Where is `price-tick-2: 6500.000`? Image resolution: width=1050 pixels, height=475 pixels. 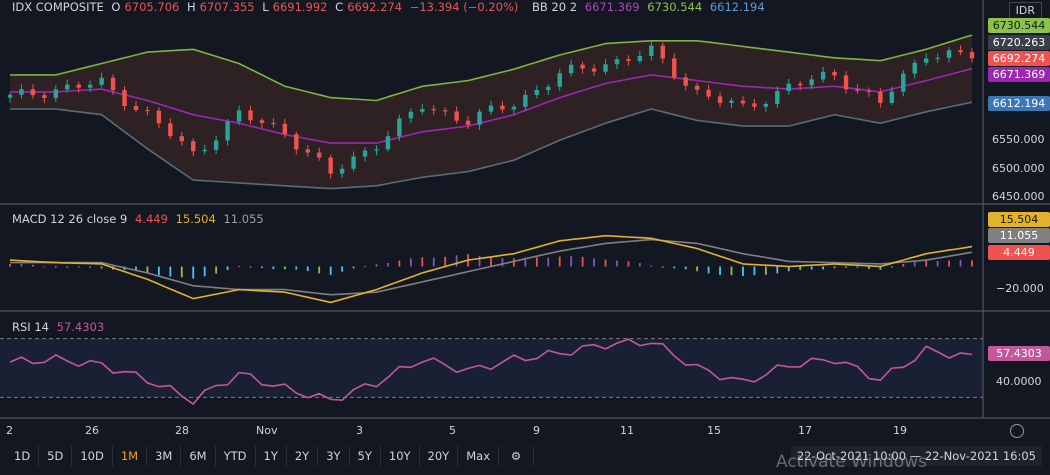 price-tick-2: 6500.000 is located at coordinates (1018, 168).